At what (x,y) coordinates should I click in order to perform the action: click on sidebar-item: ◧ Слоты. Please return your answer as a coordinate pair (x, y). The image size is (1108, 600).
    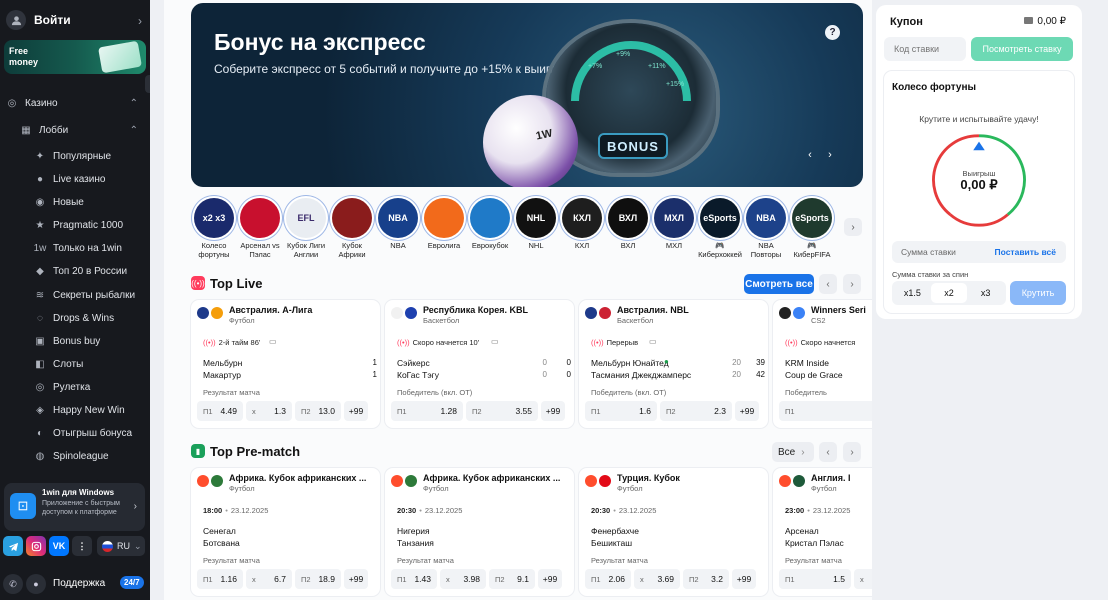
    Looking at the image, I should click on (75, 364).